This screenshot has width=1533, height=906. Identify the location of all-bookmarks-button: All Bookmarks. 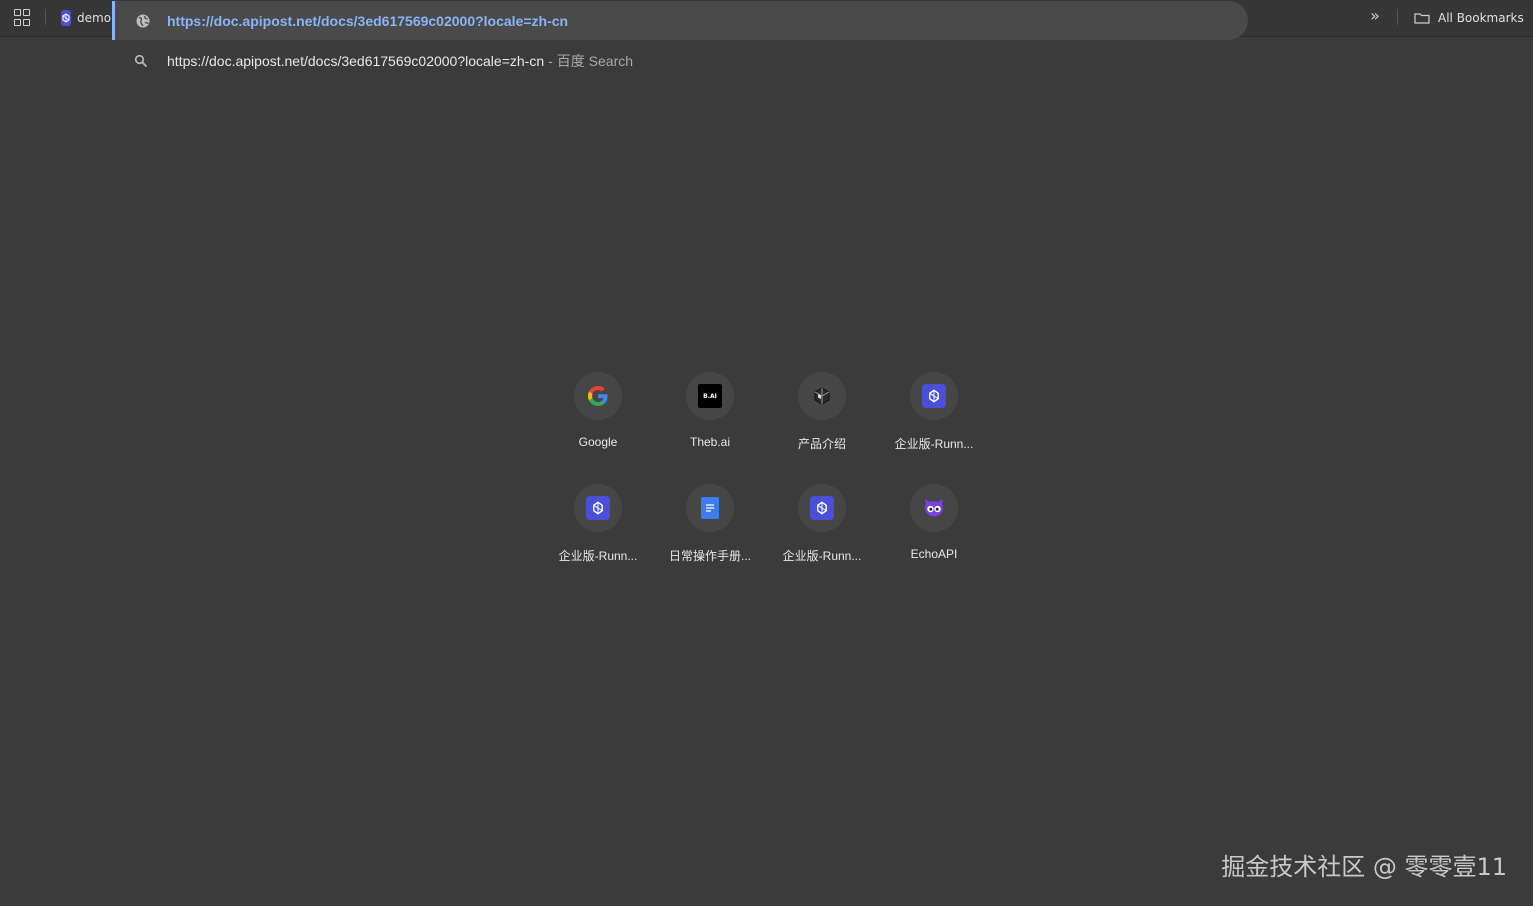
(1469, 18).